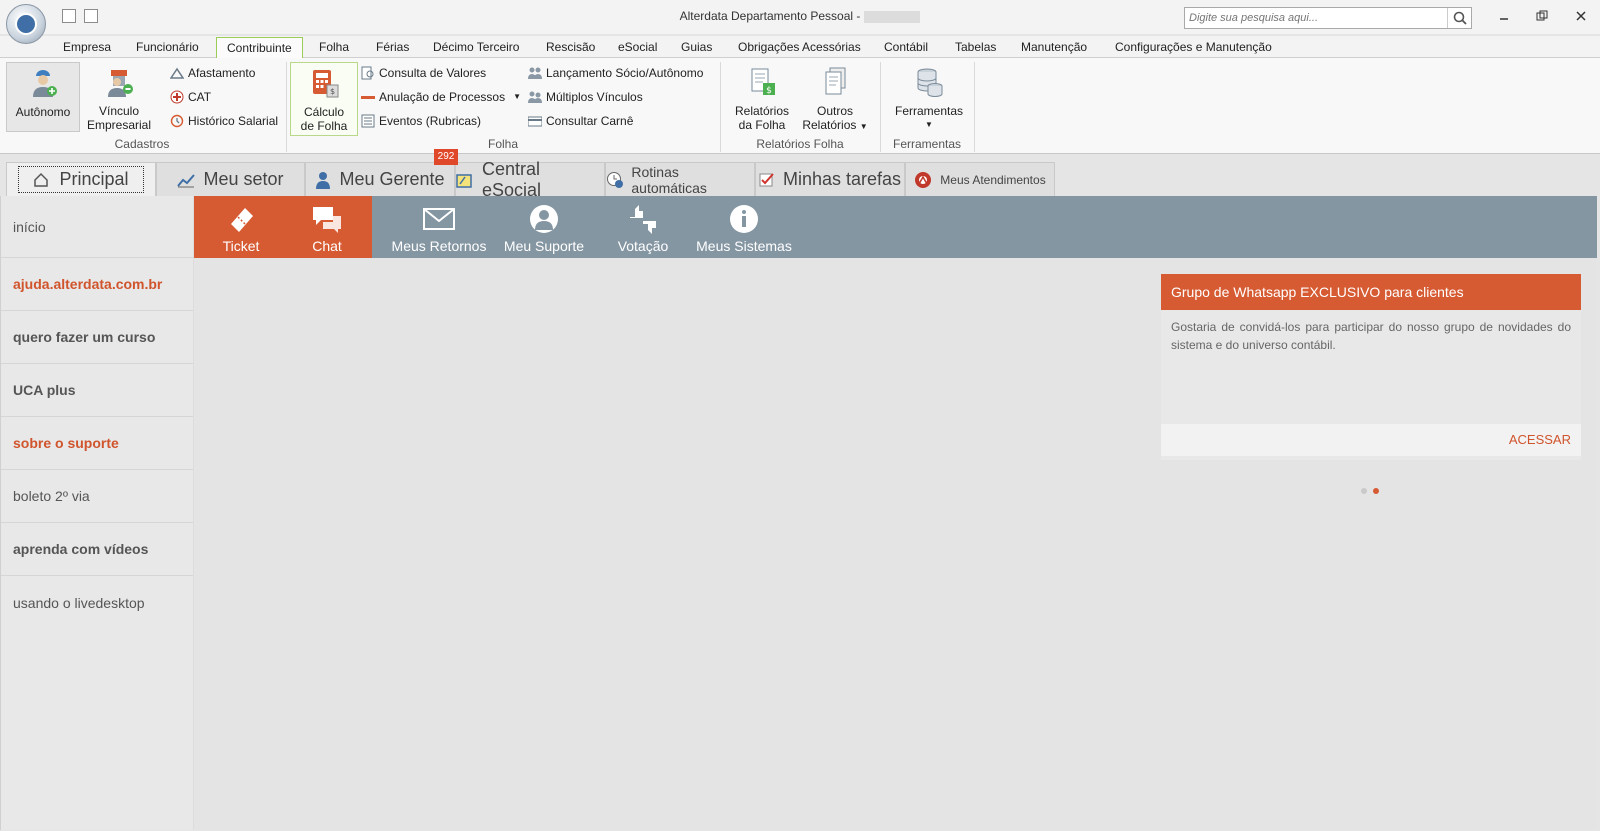 This screenshot has width=1600, height=831. What do you see at coordinates (744, 246) in the screenshot?
I see `meus-sistemas-label: Meus Sistemas` at bounding box center [744, 246].